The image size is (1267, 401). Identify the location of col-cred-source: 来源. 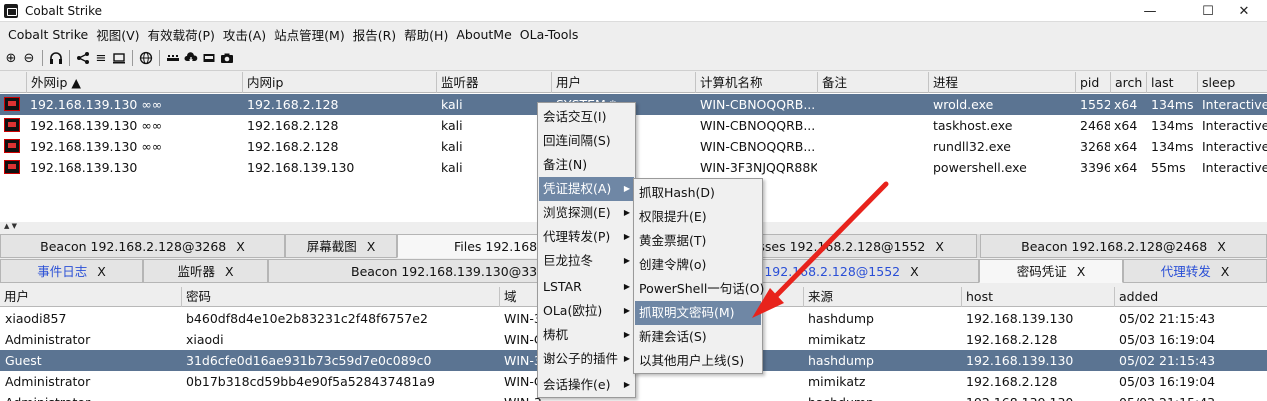
(882, 297).